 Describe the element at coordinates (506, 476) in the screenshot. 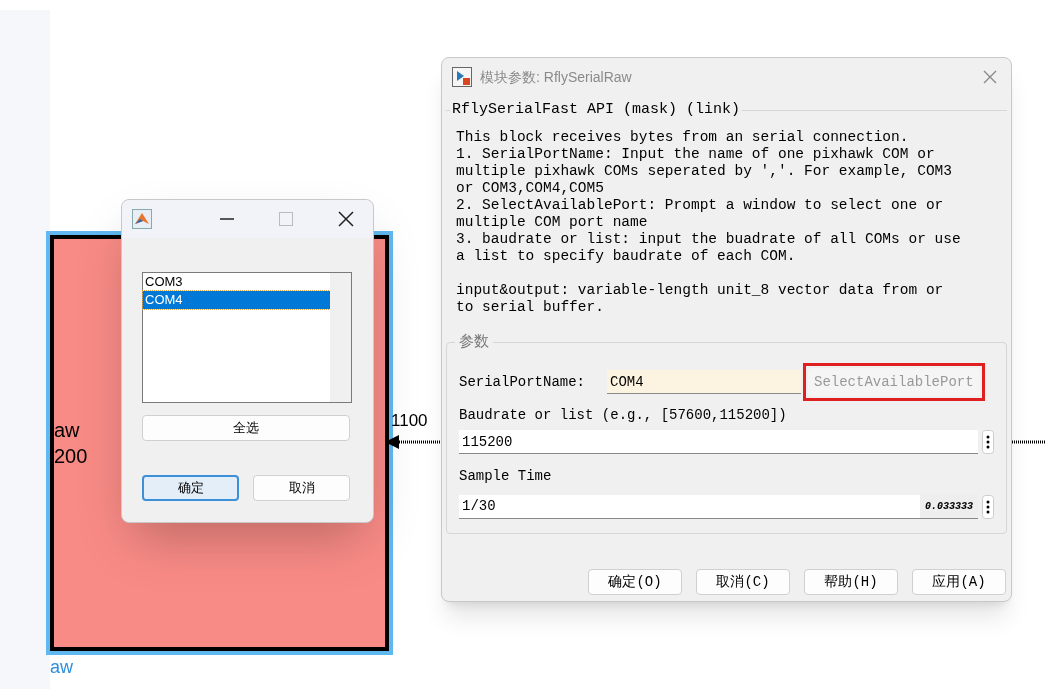

I see `field-label: Sample Time` at that location.